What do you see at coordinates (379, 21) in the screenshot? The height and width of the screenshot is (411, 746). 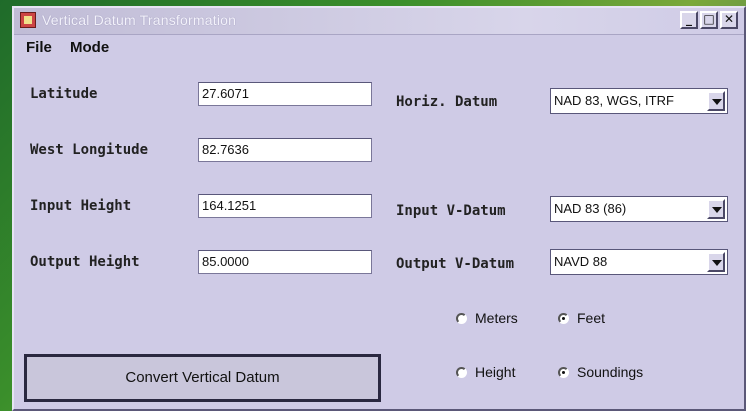 I see `title-bar: Vertical Datum Transformation _ □ ✕` at bounding box center [379, 21].